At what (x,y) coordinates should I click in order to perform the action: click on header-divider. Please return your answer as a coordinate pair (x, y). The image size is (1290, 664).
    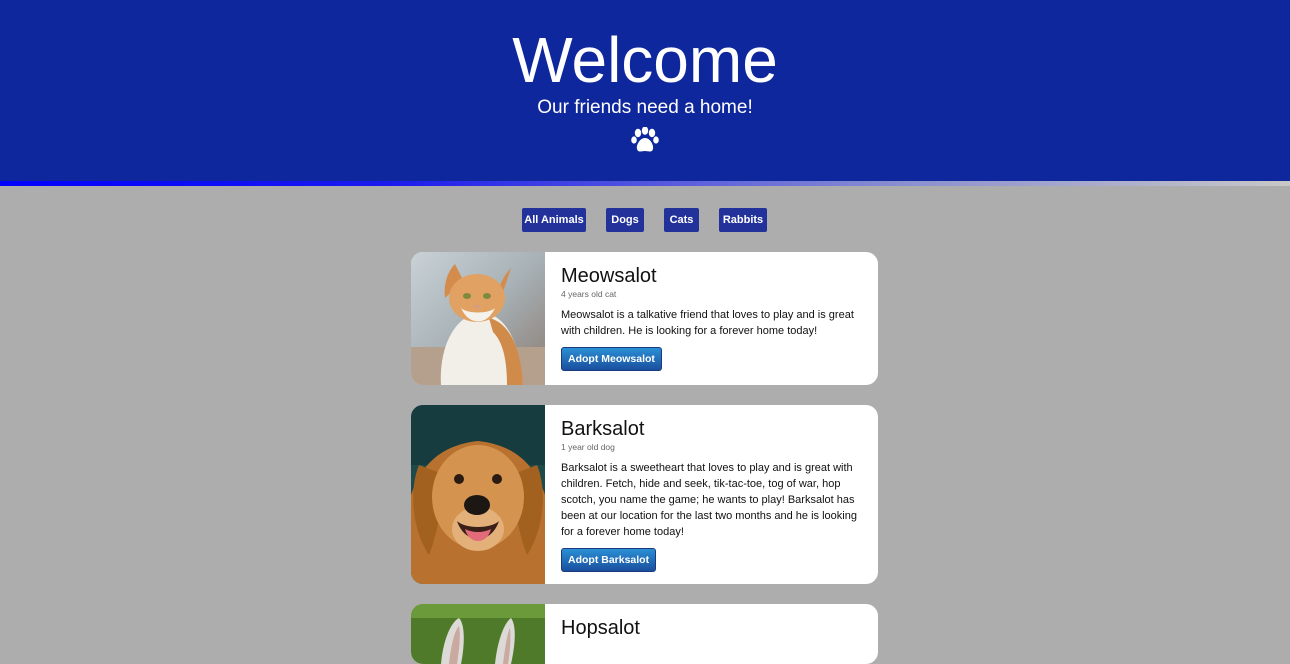
    Looking at the image, I should click on (645, 183).